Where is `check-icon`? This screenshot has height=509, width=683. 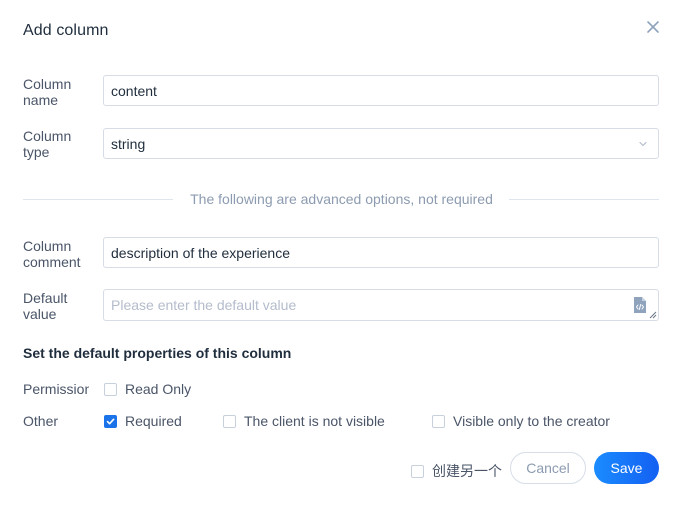
check-icon is located at coordinates (110, 421).